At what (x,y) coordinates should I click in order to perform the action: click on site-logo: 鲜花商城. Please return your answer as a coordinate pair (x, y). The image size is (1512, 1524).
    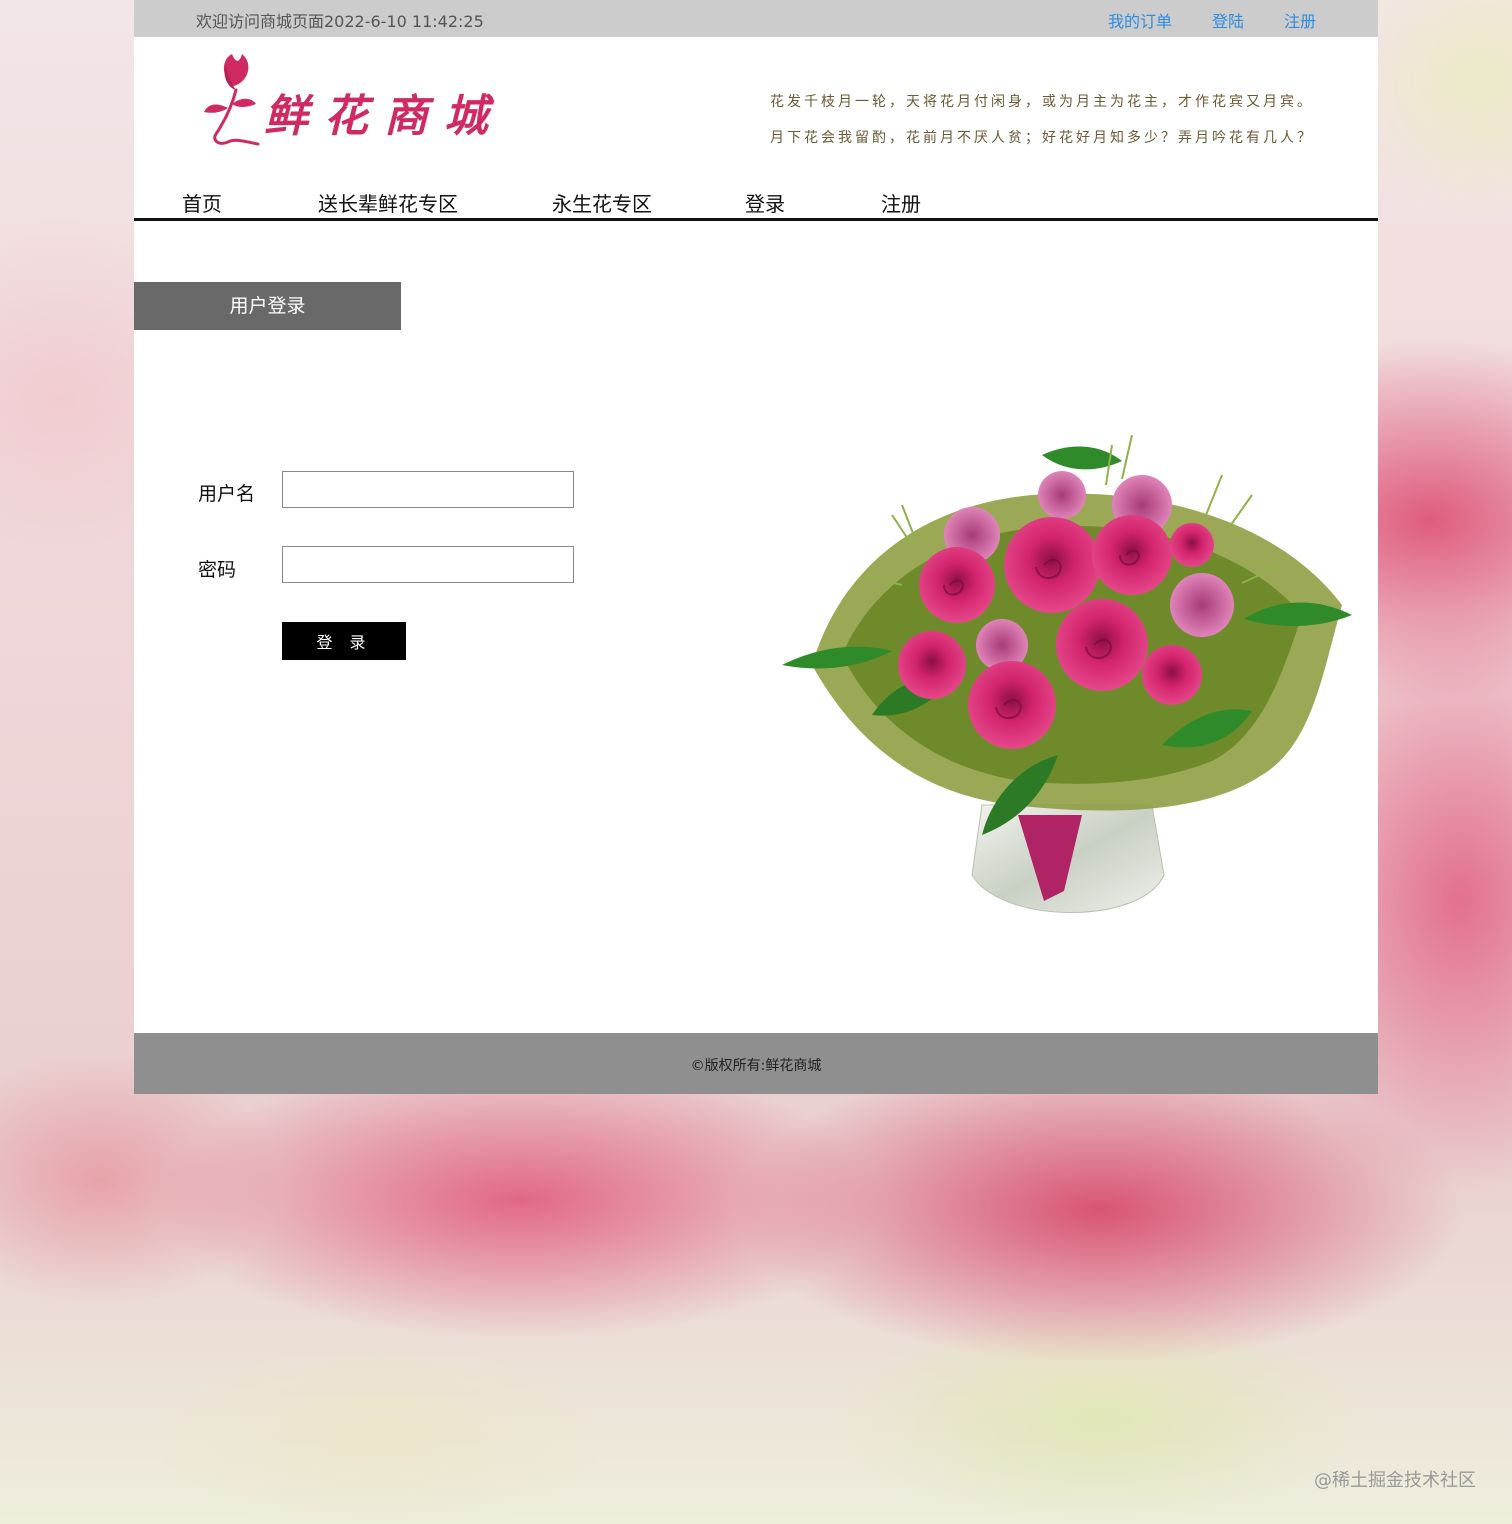
    Looking at the image, I should click on (352, 98).